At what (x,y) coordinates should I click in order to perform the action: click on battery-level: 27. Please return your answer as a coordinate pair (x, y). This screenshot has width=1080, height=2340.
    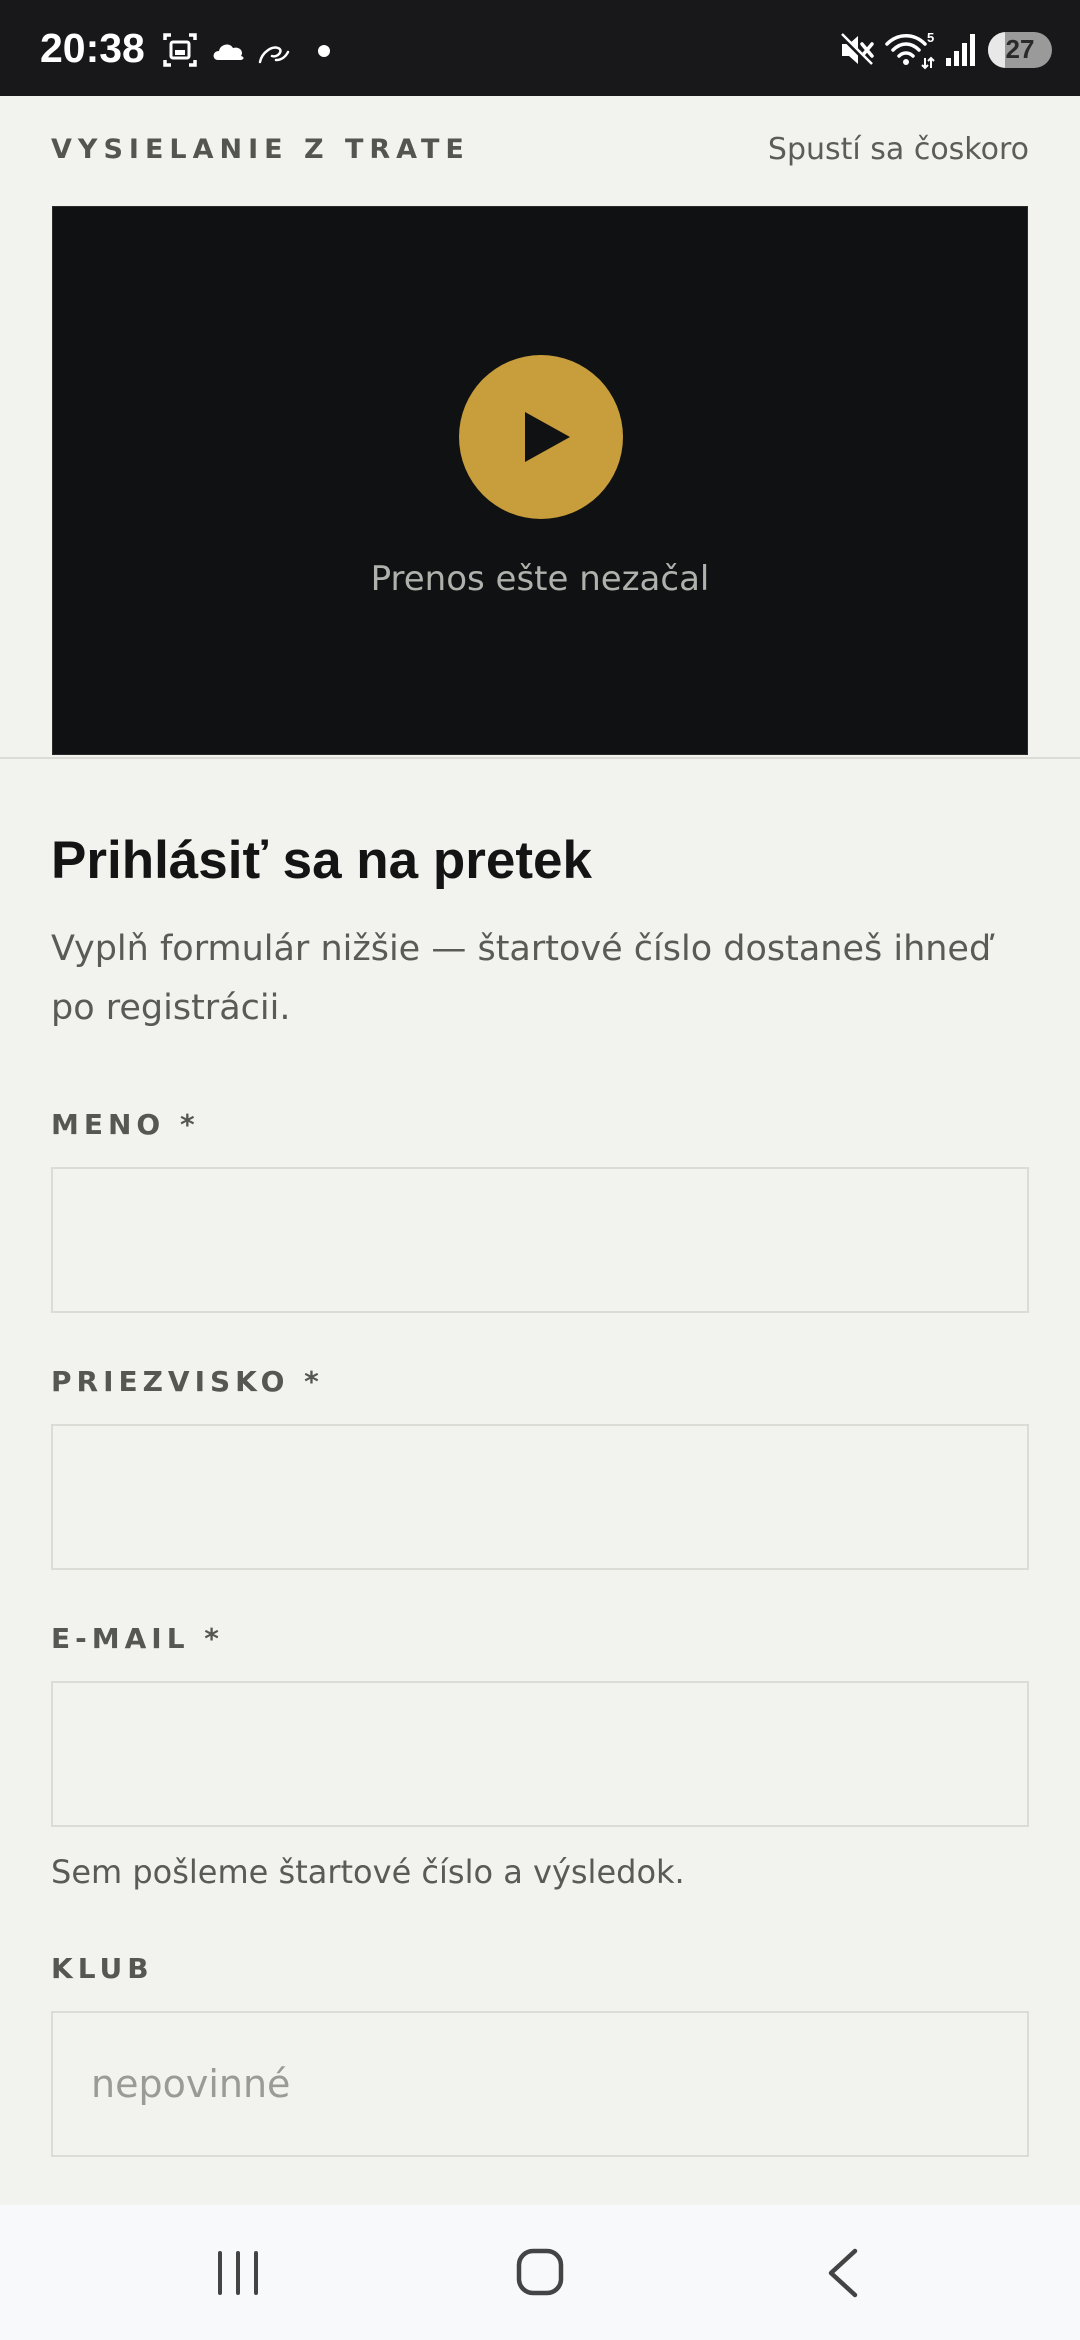
    Looking at the image, I should click on (1020, 49).